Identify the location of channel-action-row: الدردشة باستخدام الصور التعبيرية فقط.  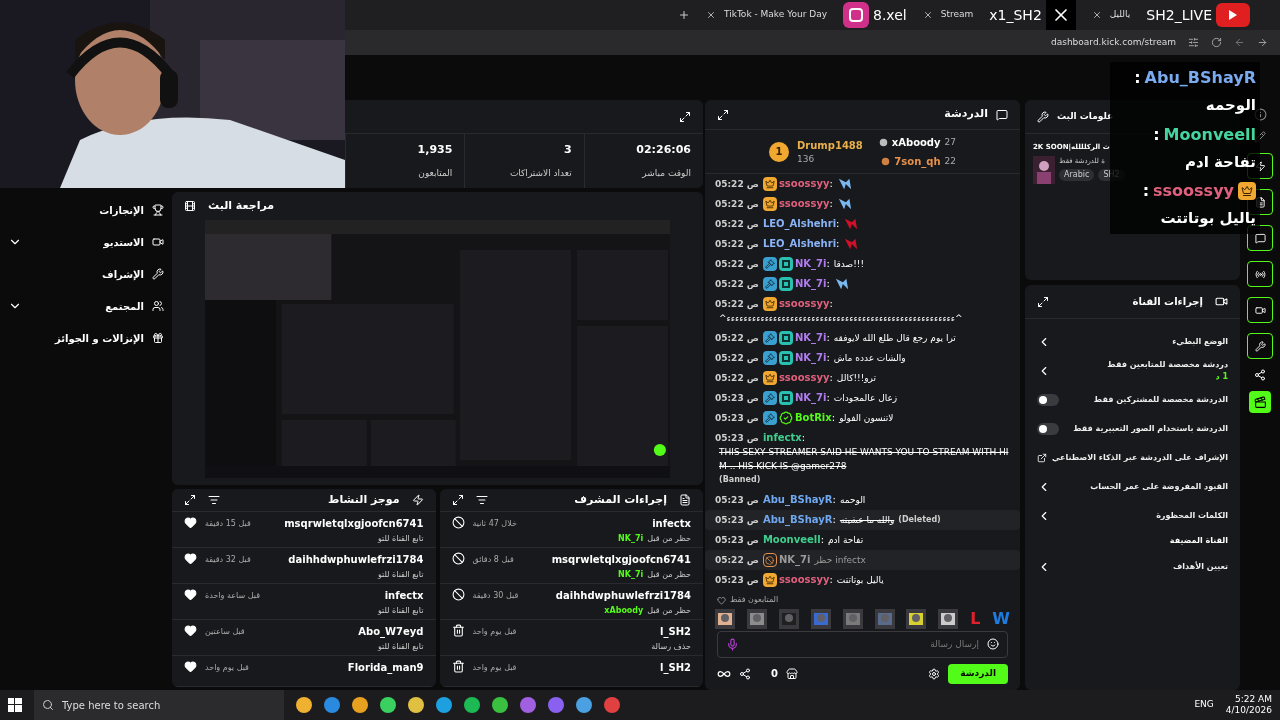
(1132, 428).